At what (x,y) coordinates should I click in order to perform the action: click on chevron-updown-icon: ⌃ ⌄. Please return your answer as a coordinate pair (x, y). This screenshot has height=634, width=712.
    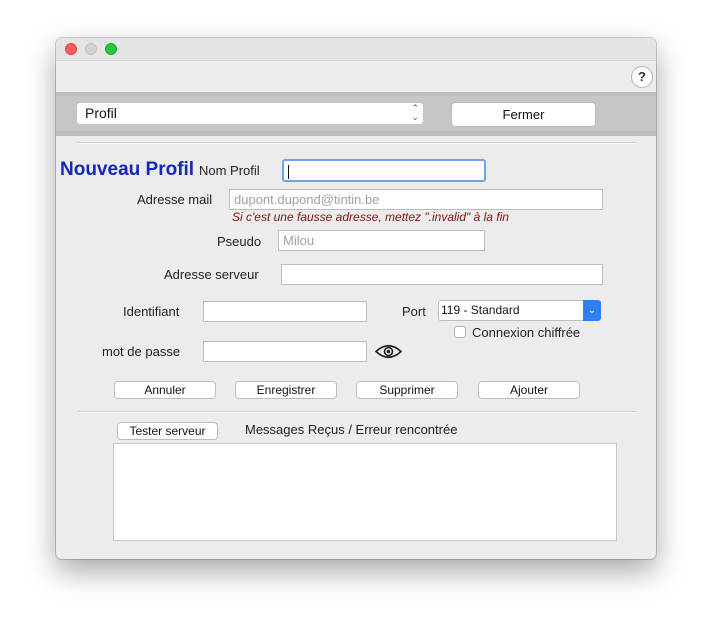
    Looking at the image, I should click on (415, 112).